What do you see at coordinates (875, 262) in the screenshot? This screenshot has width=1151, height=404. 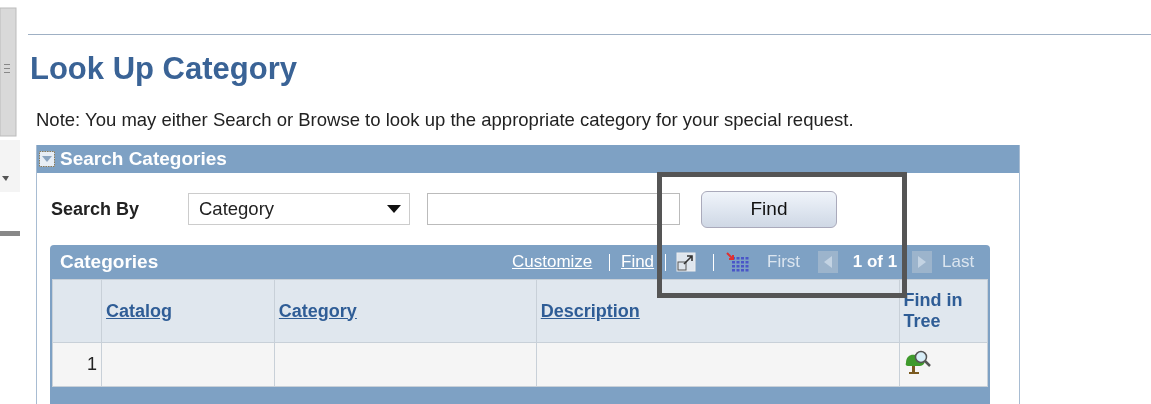 I see `page-position: 1 of 1` at bounding box center [875, 262].